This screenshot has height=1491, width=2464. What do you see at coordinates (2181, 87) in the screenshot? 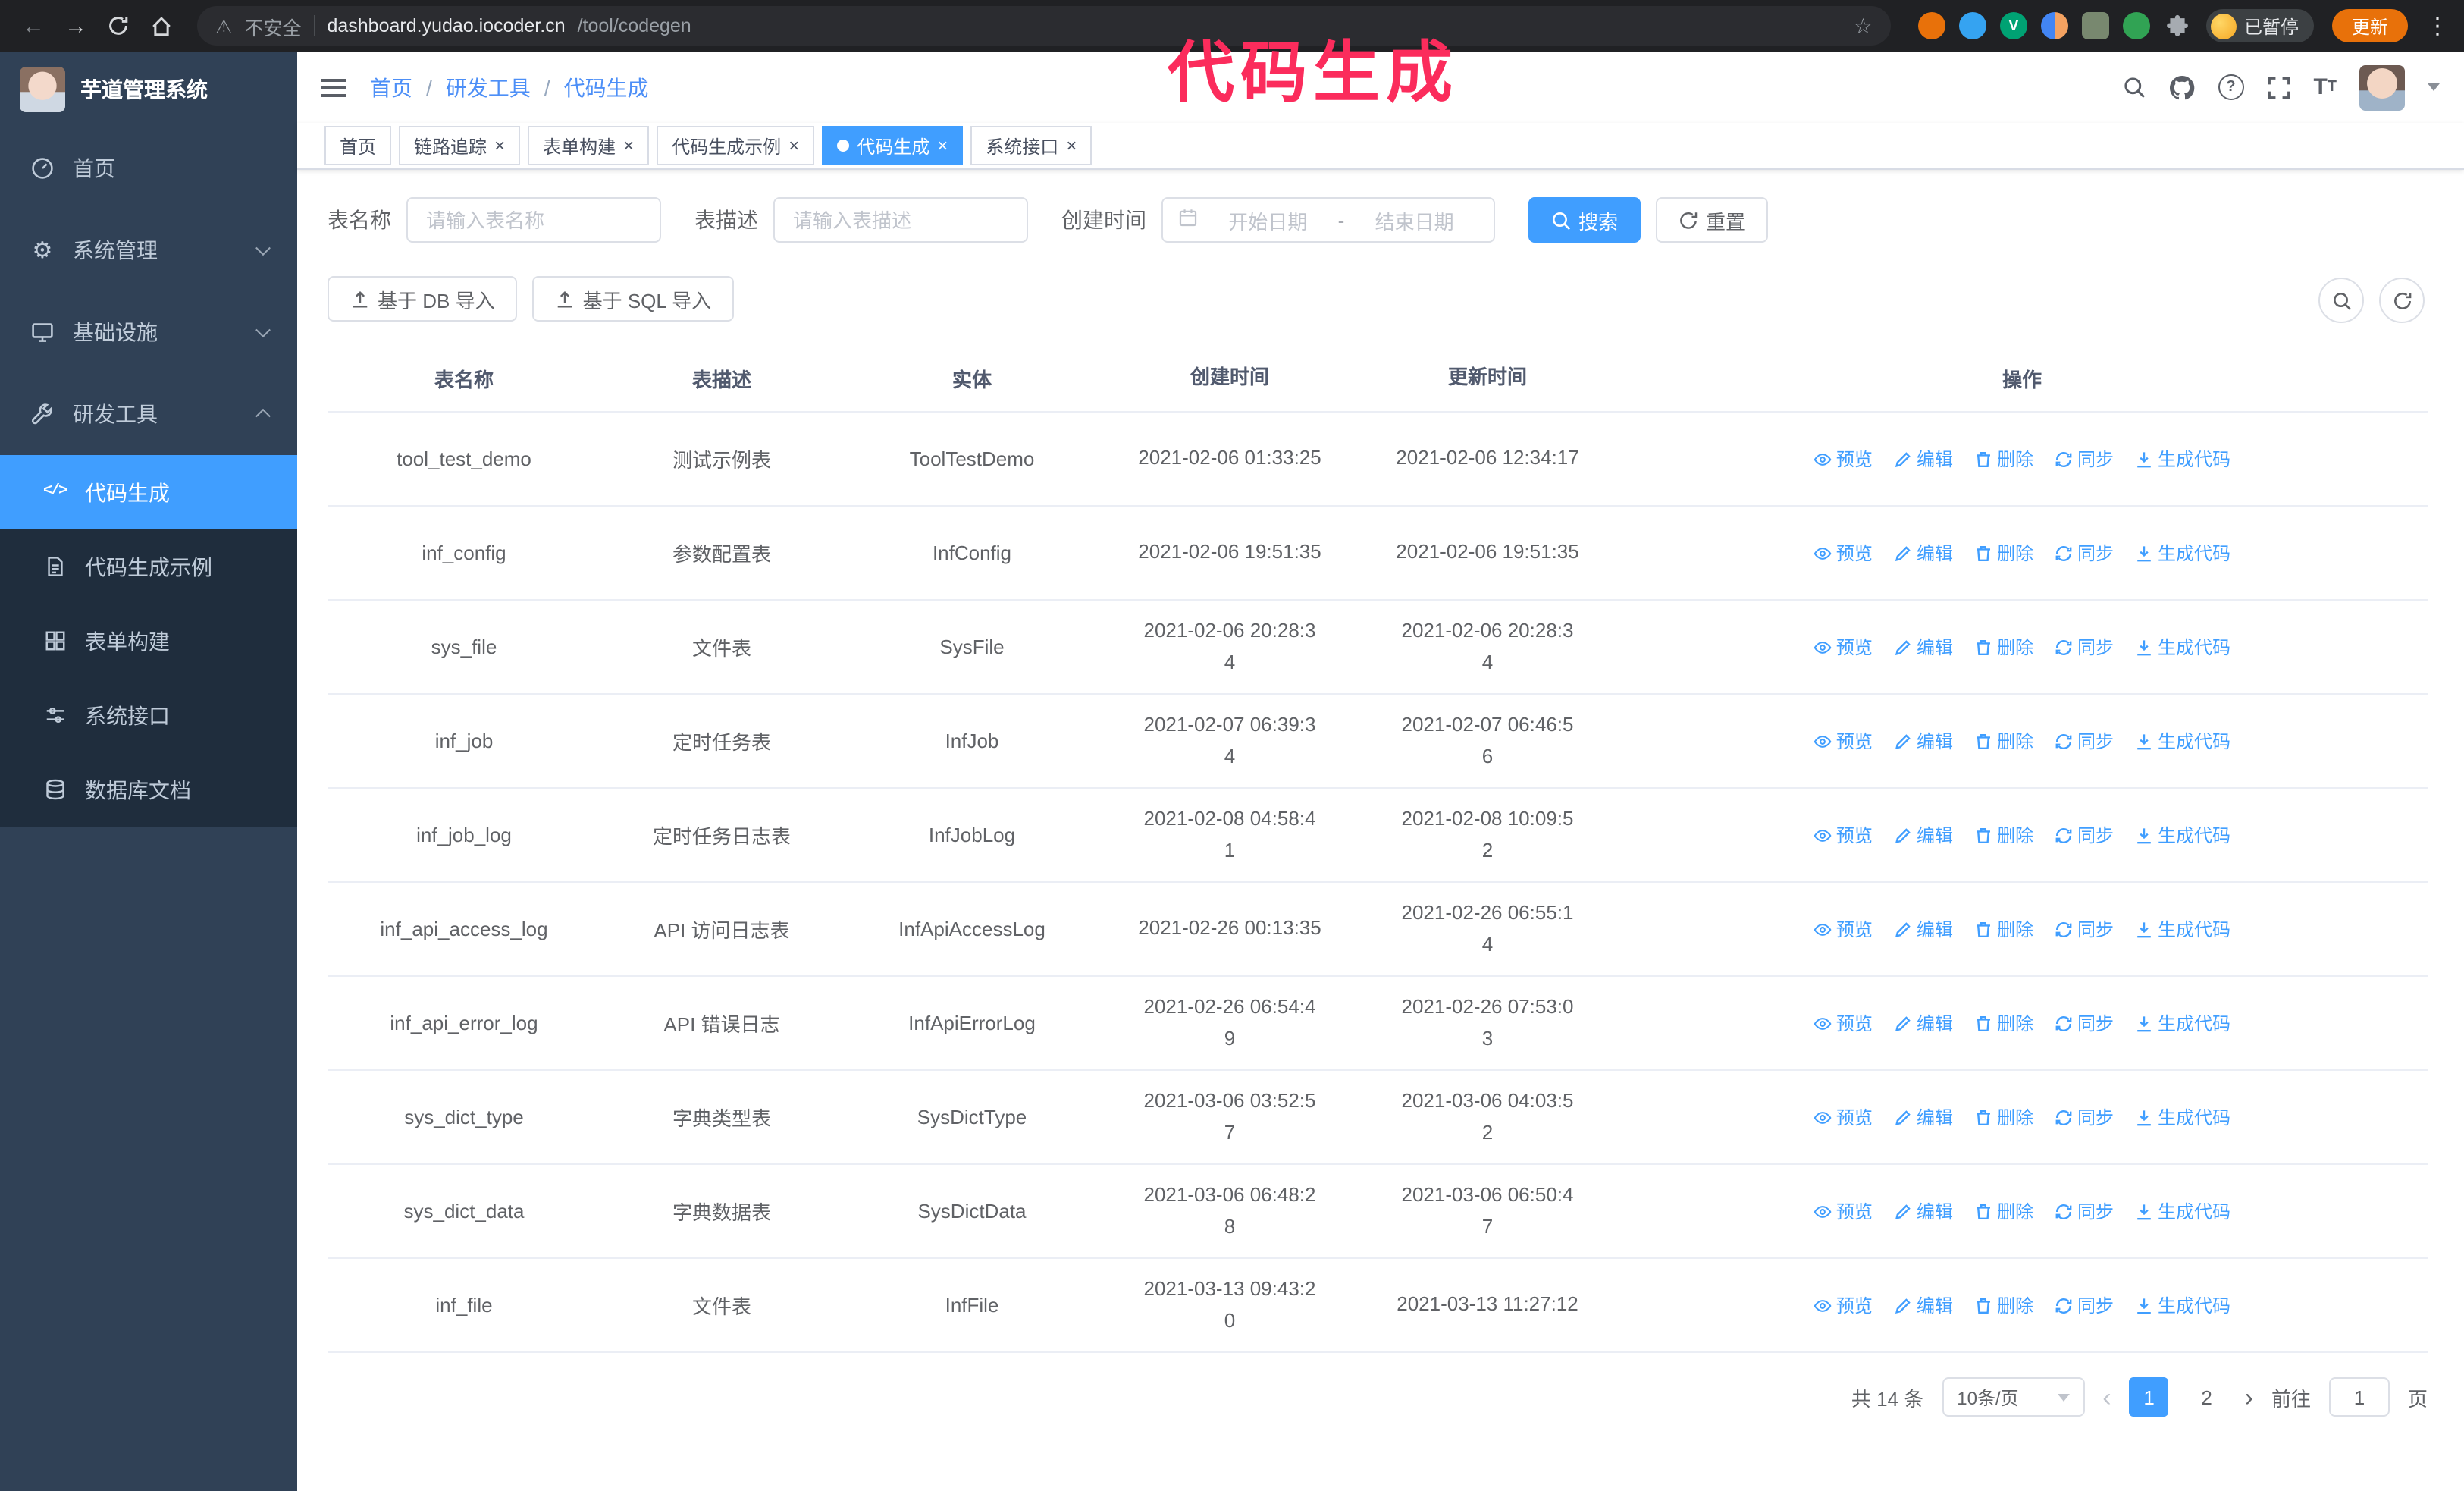
I see `github-icon` at bounding box center [2181, 87].